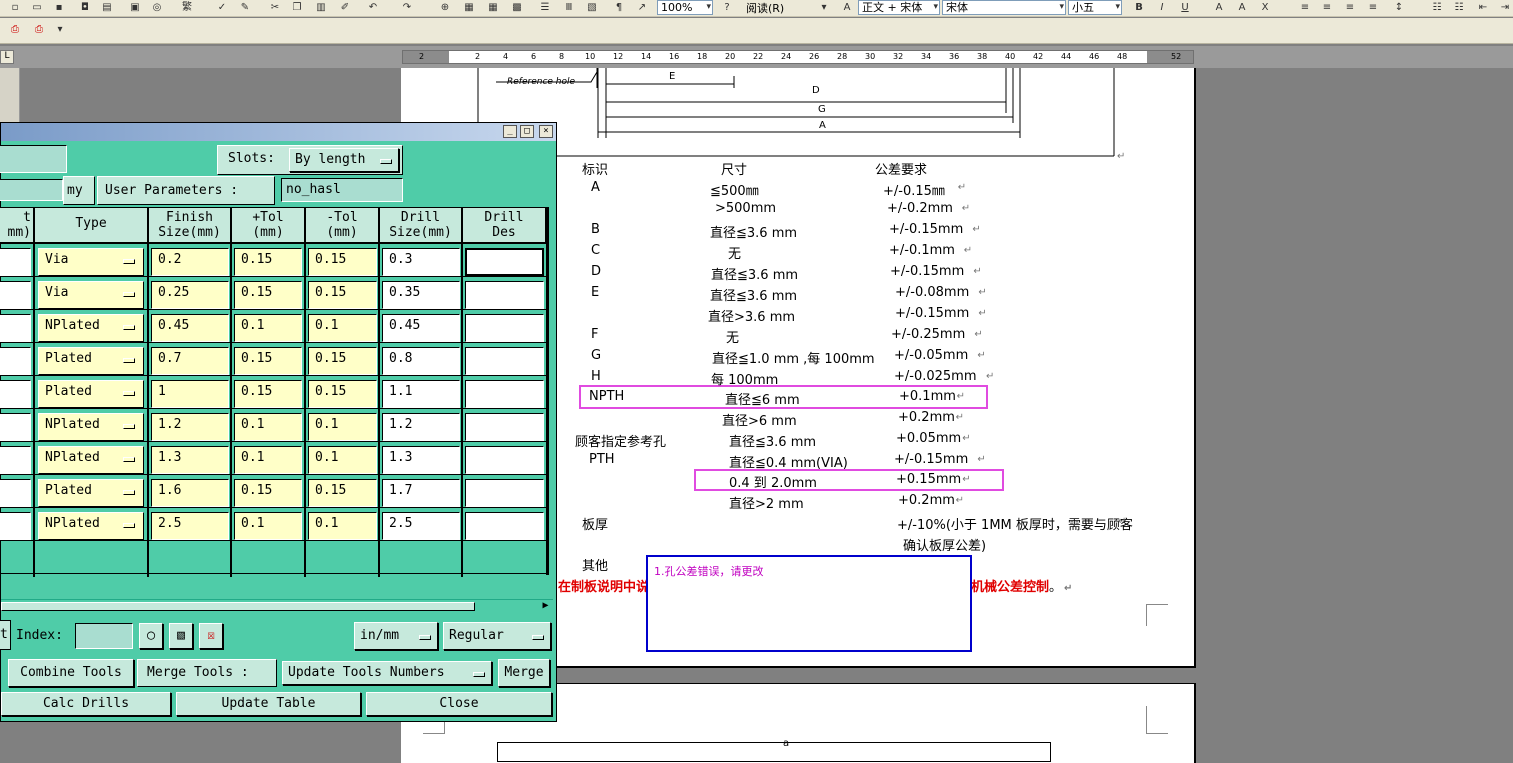  Describe the element at coordinates (7, 57) in the screenshot. I see `tab-selector-icon: L` at that location.